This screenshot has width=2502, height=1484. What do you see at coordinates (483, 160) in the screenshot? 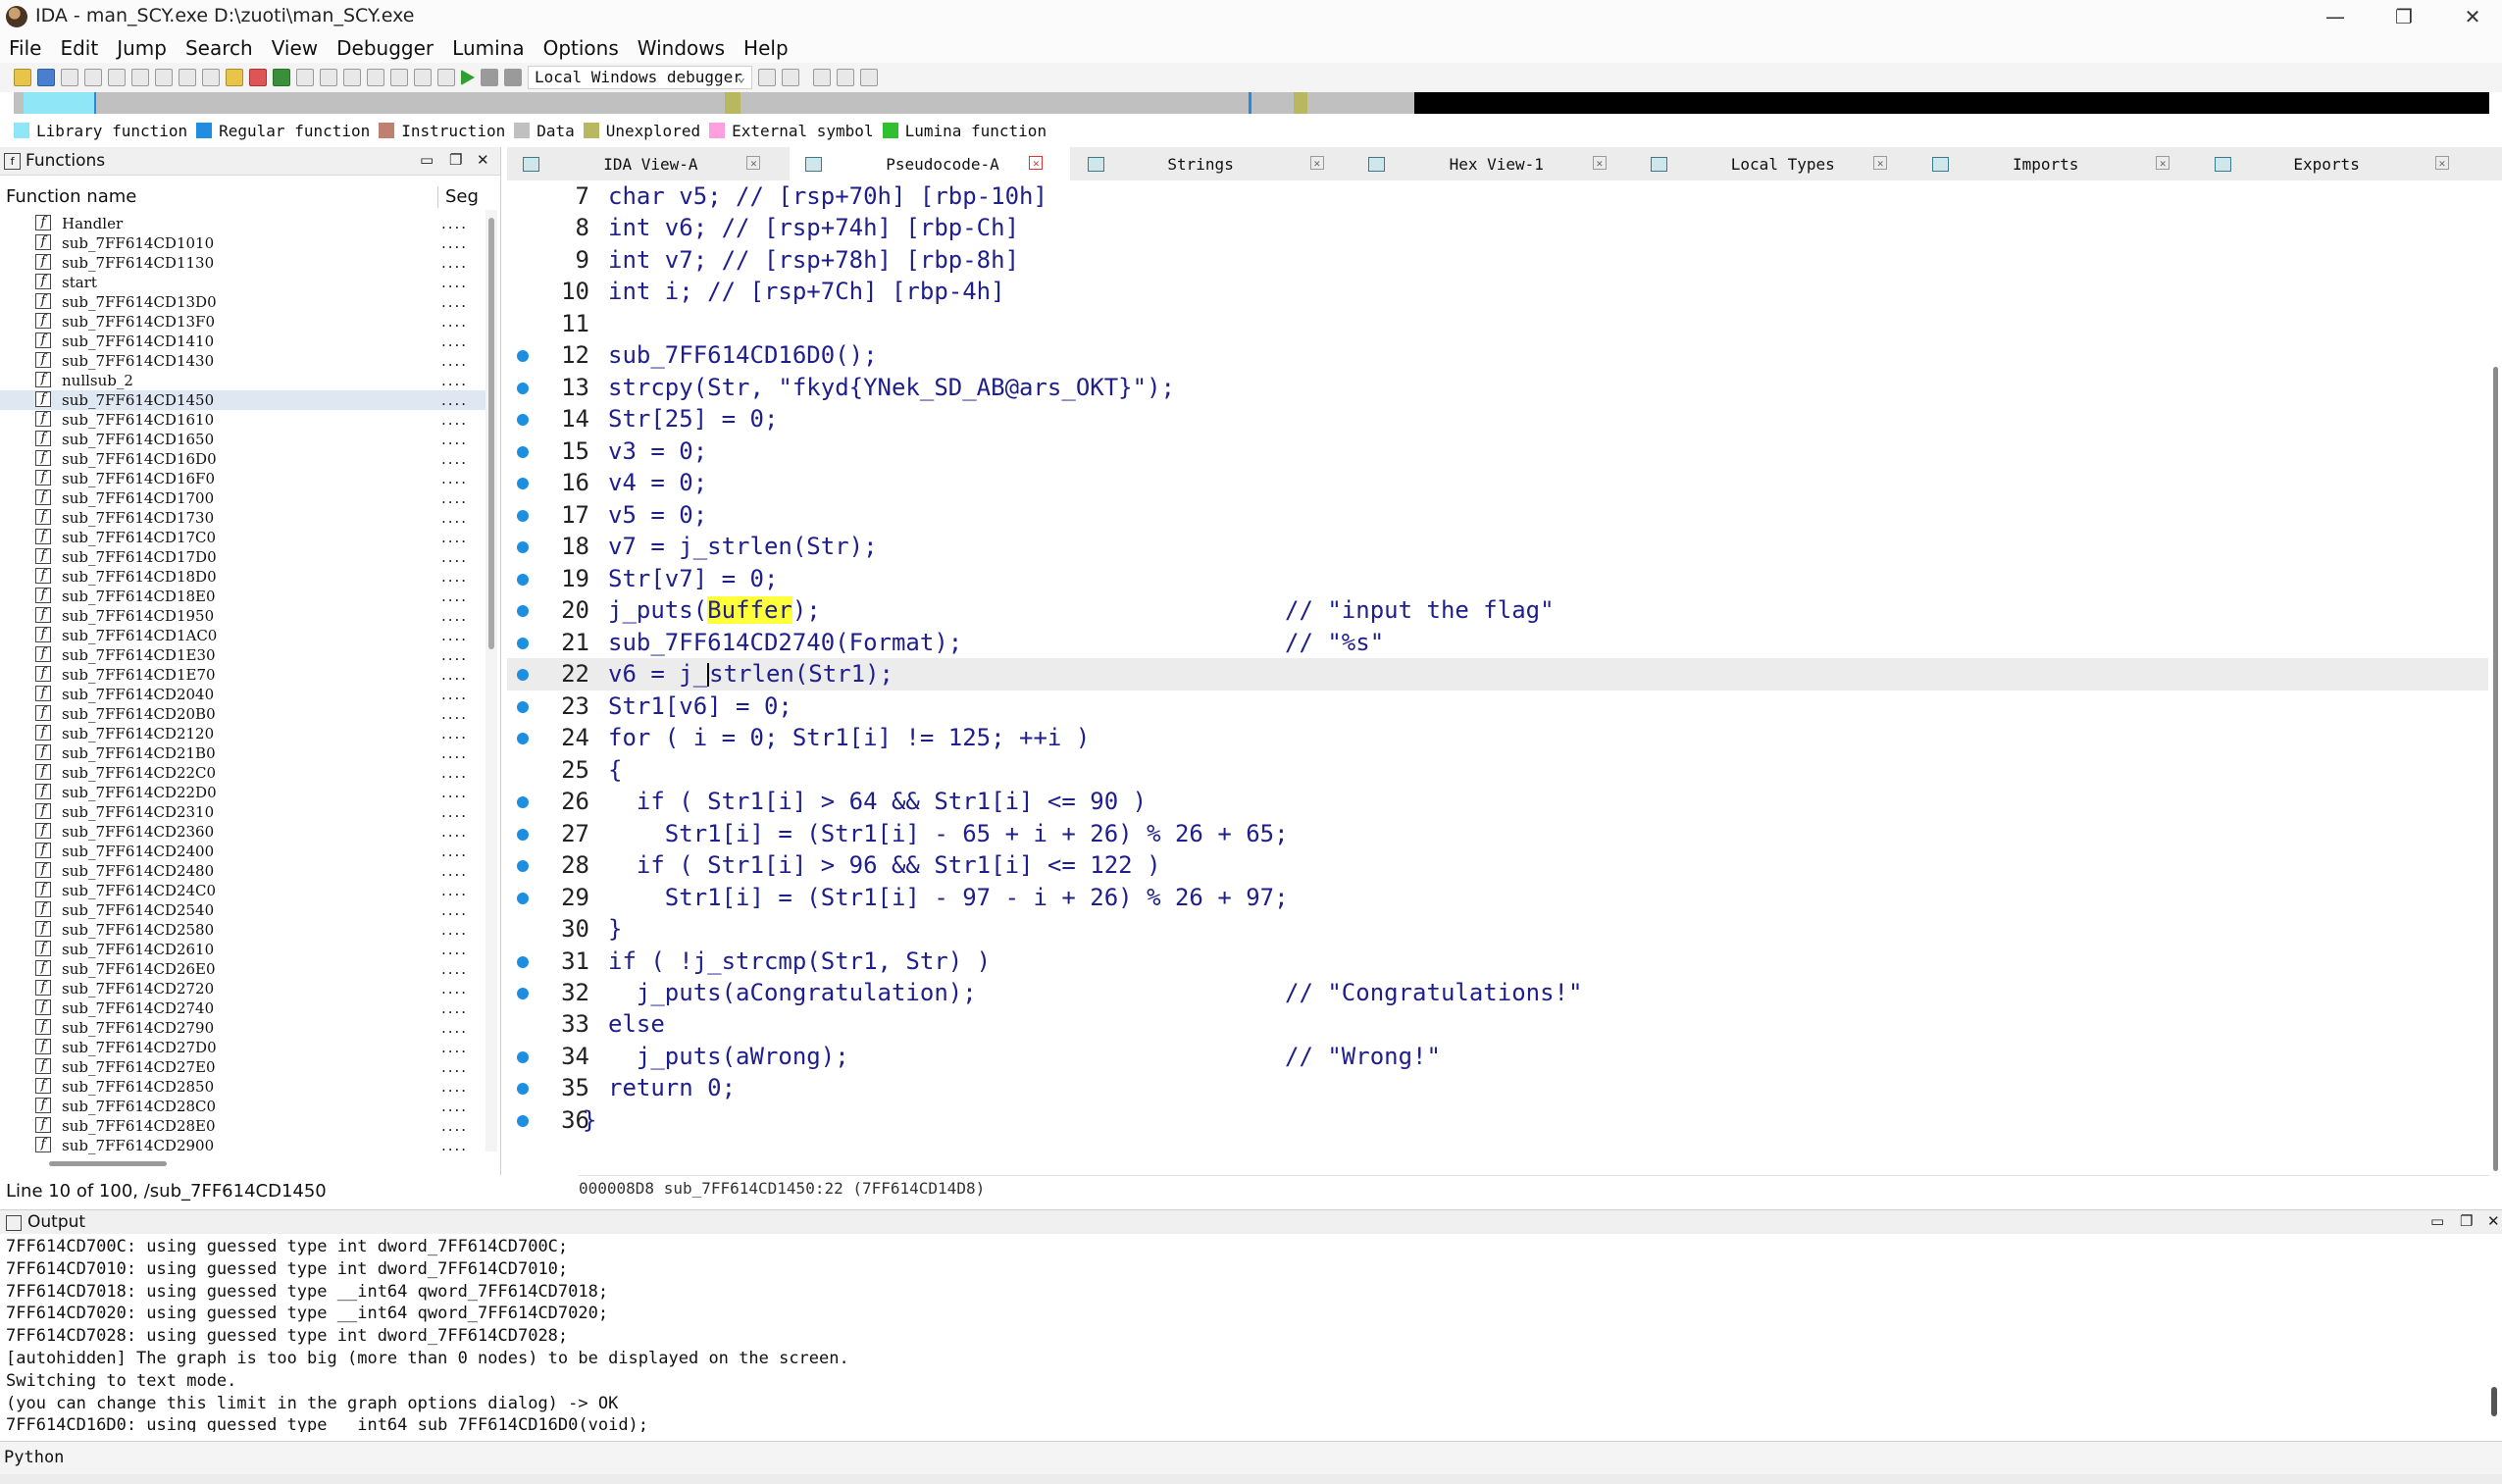
I see `panel-close-icon: ✕` at bounding box center [483, 160].